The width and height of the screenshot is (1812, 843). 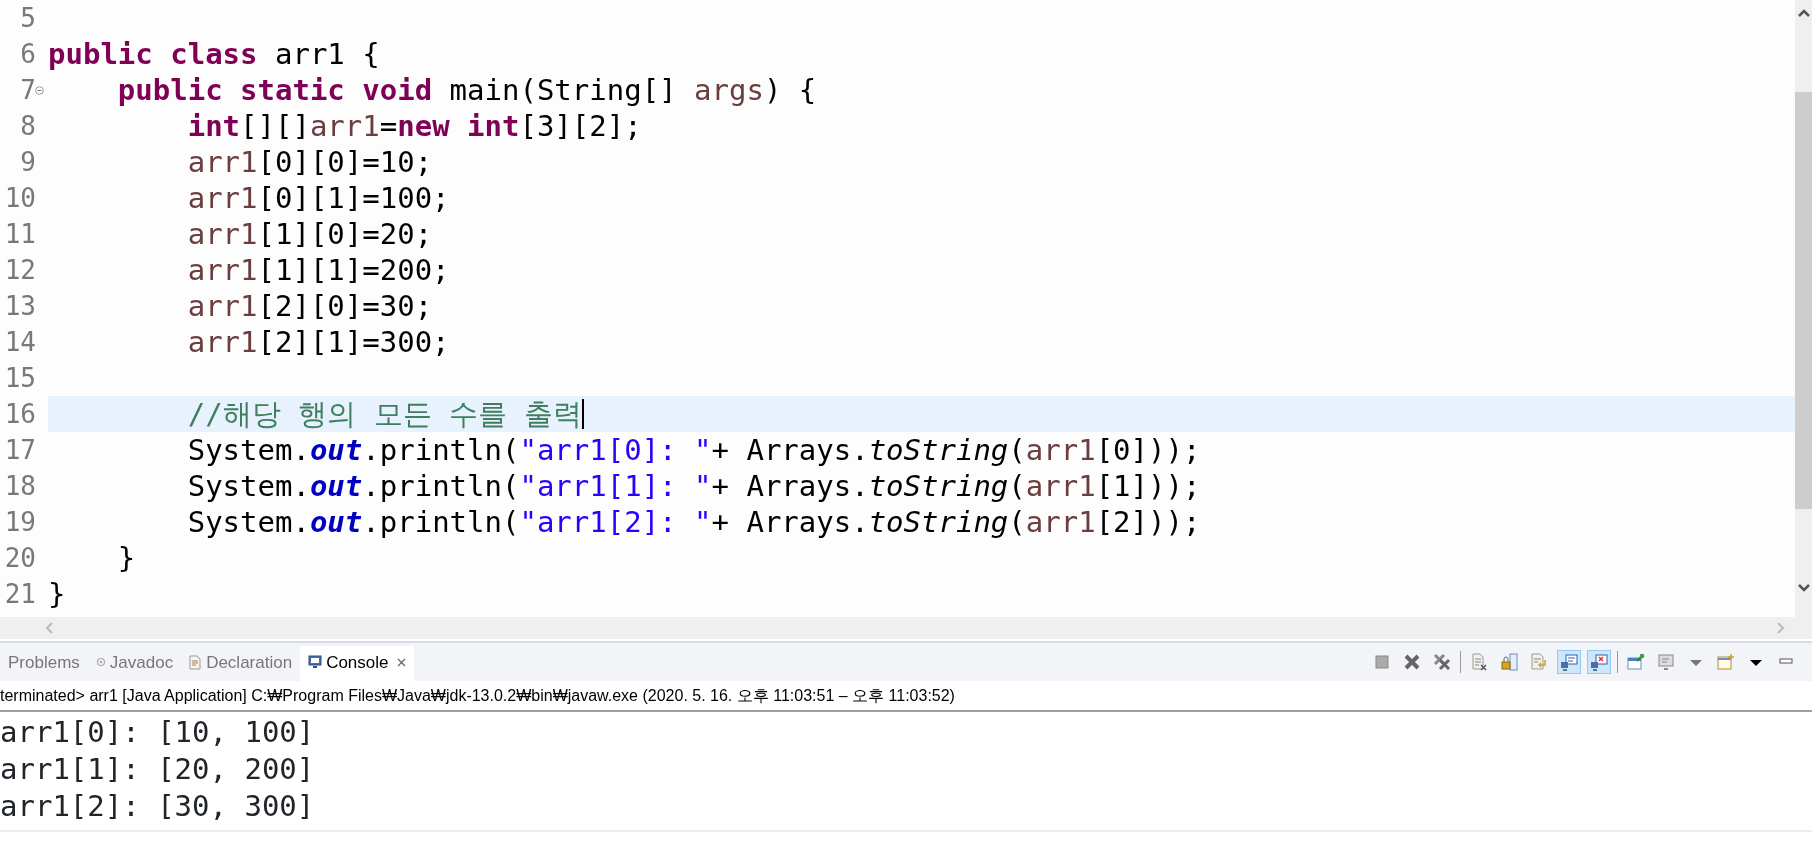 What do you see at coordinates (1569, 662) in the screenshot?
I see `monitor-message-icon` at bounding box center [1569, 662].